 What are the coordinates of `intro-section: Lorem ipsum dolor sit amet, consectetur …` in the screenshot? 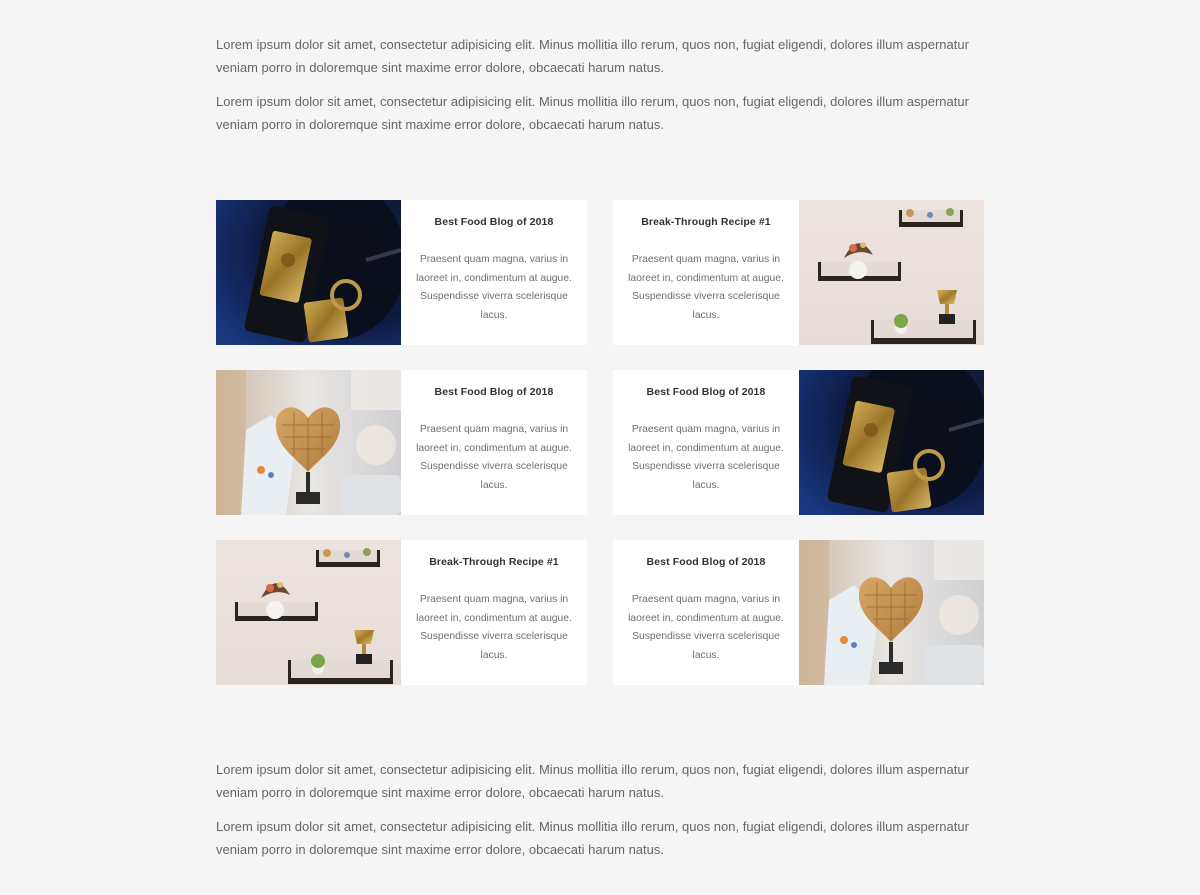 It's located at (601, 91).